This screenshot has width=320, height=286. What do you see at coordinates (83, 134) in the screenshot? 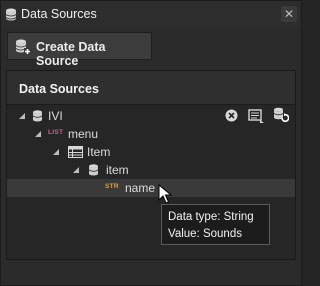
I see `tree-label: menu` at bounding box center [83, 134].